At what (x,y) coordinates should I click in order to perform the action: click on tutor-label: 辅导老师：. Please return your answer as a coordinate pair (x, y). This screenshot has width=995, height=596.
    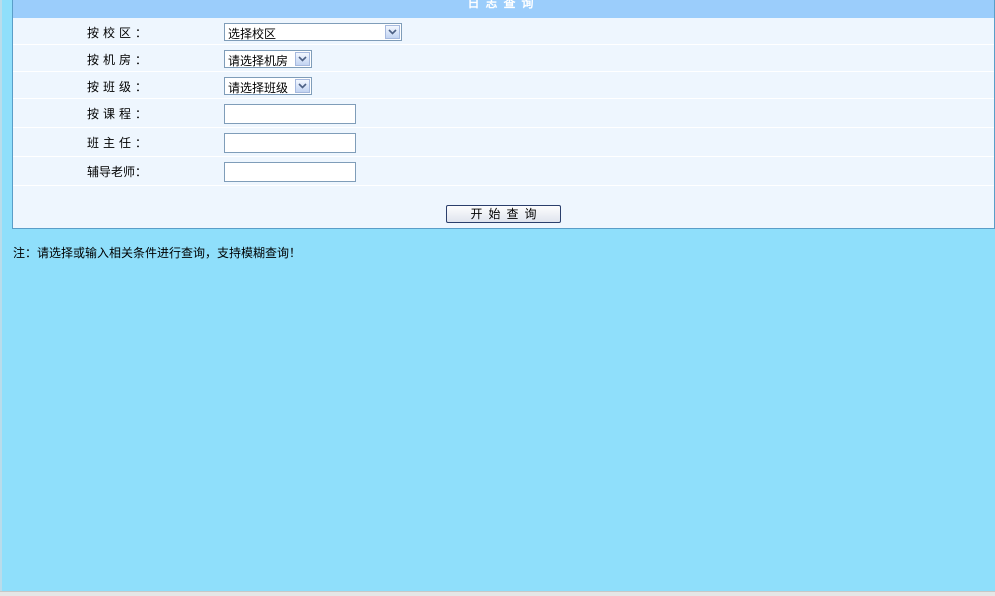
    Looking at the image, I should click on (117, 172).